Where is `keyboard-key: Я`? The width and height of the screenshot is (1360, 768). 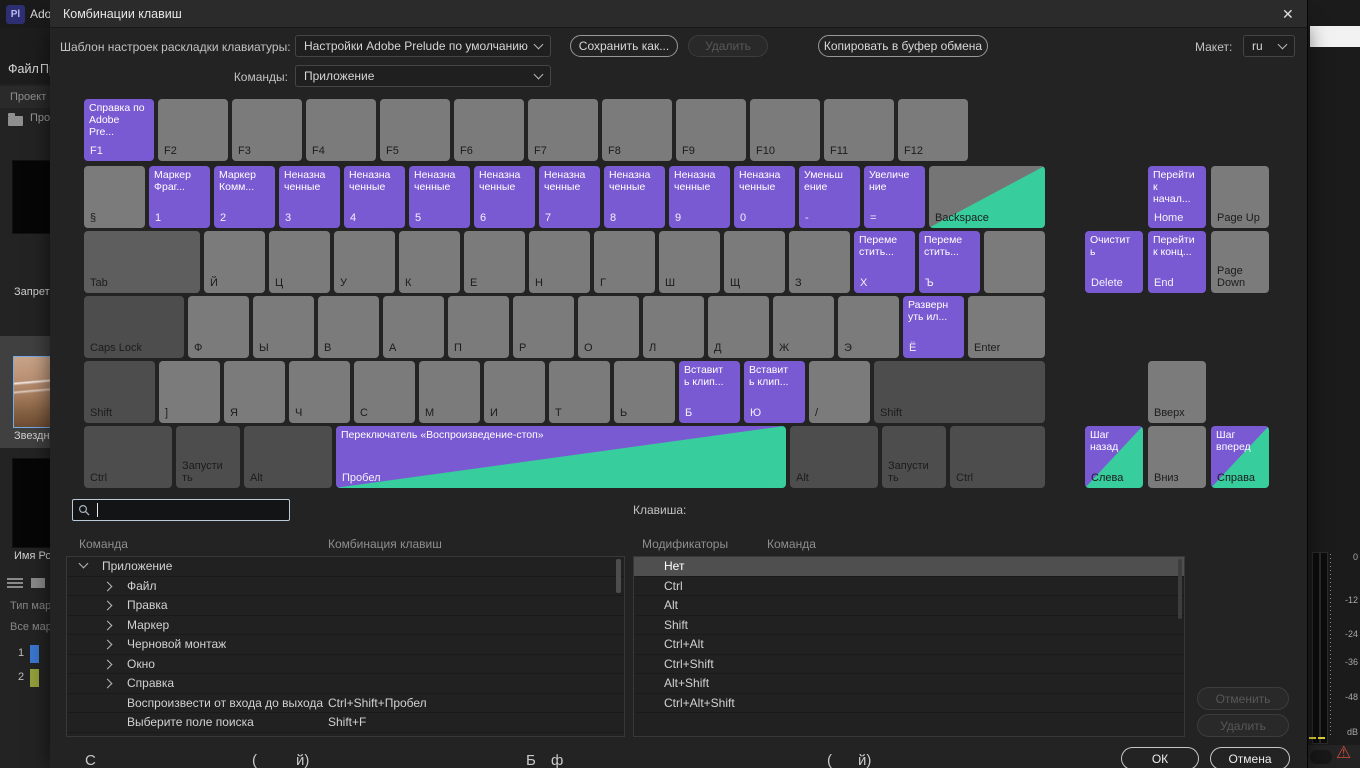 keyboard-key: Я is located at coordinates (254, 392).